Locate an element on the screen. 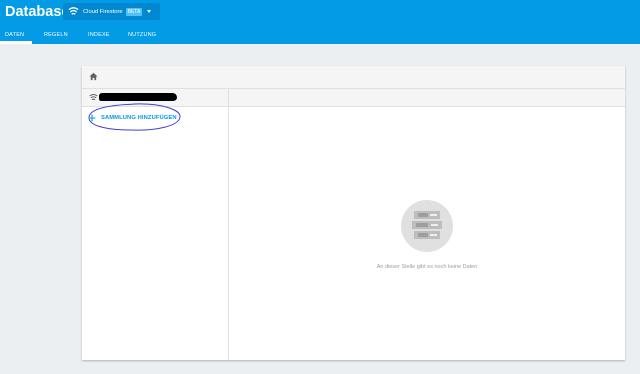 The height and width of the screenshot is (374, 640). tab-daten: DATEN is located at coordinates (14, 35).